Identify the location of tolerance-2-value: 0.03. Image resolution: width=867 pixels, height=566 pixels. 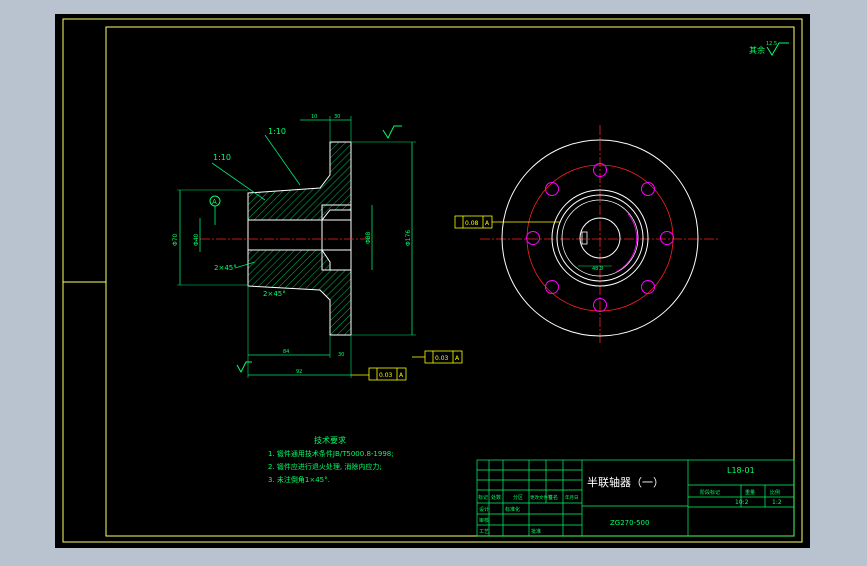
(386, 375).